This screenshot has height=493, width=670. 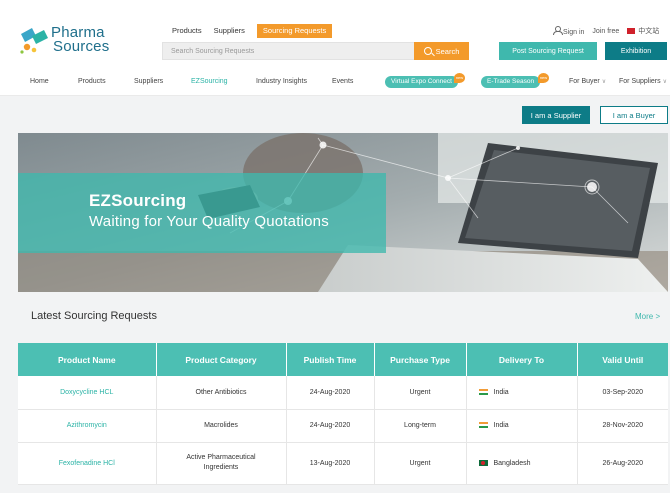 I want to click on product-name-link: Azithromycin, so click(x=87, y=426).